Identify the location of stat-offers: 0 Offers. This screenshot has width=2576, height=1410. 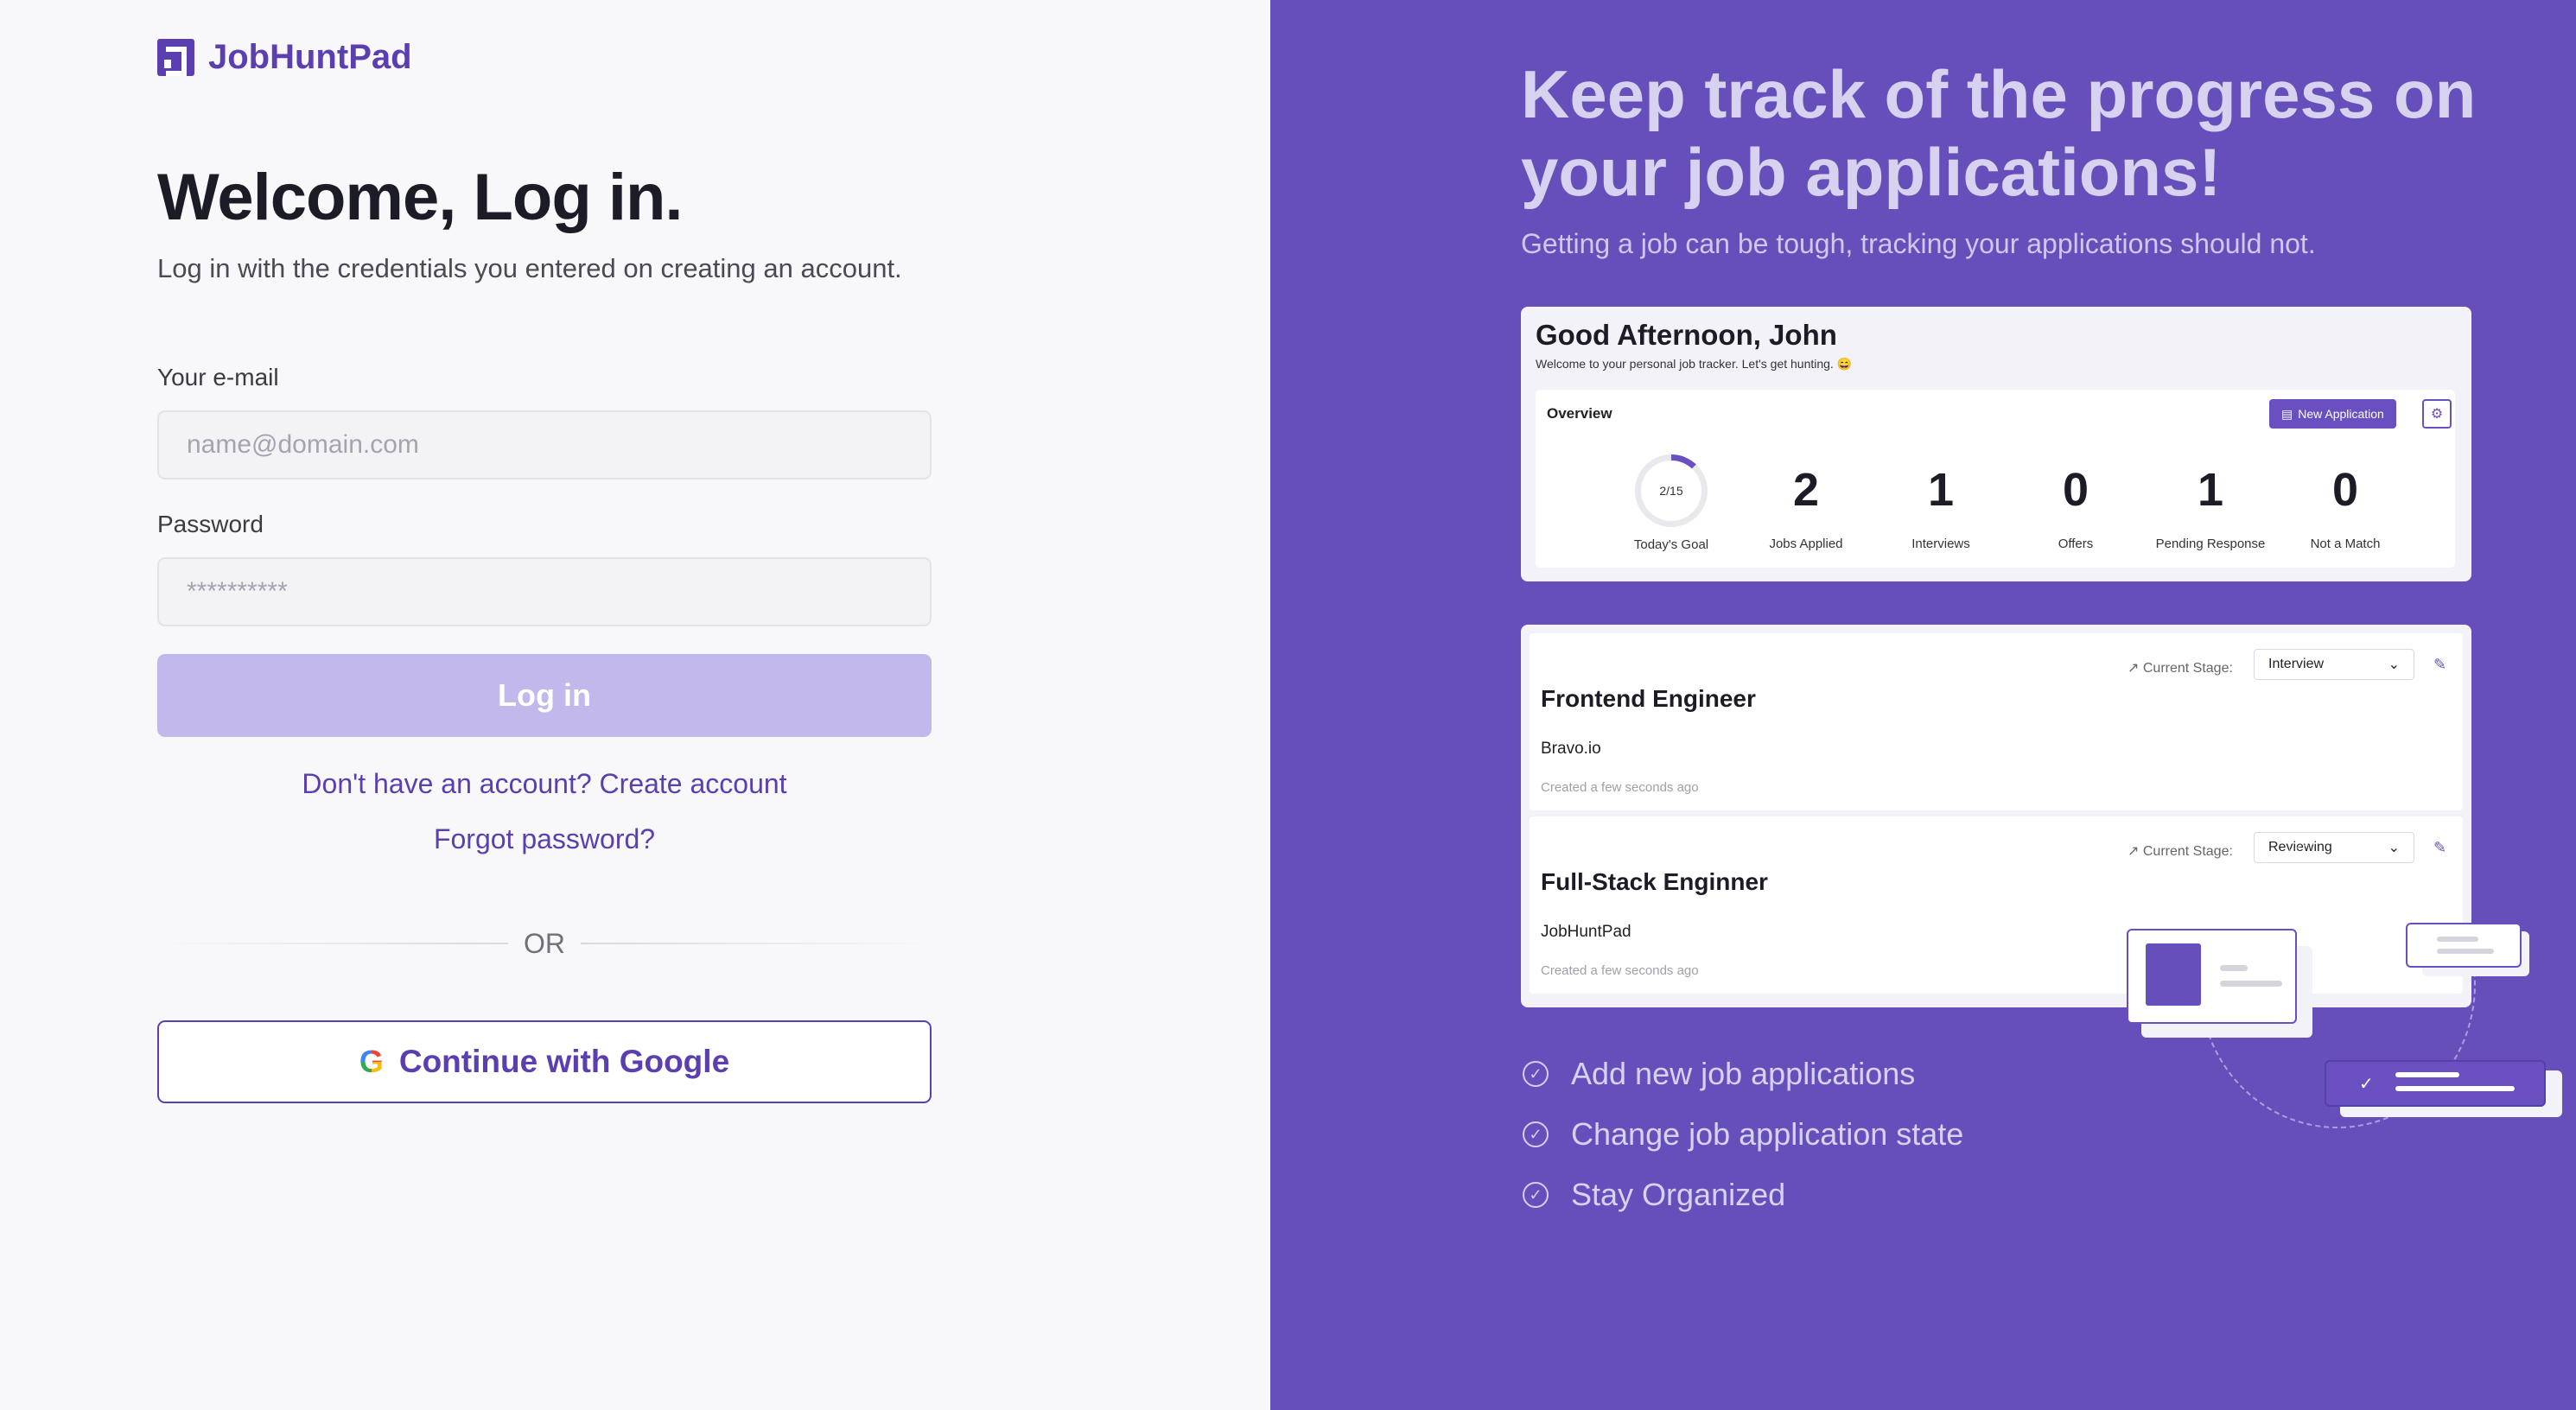
(2076, 505).